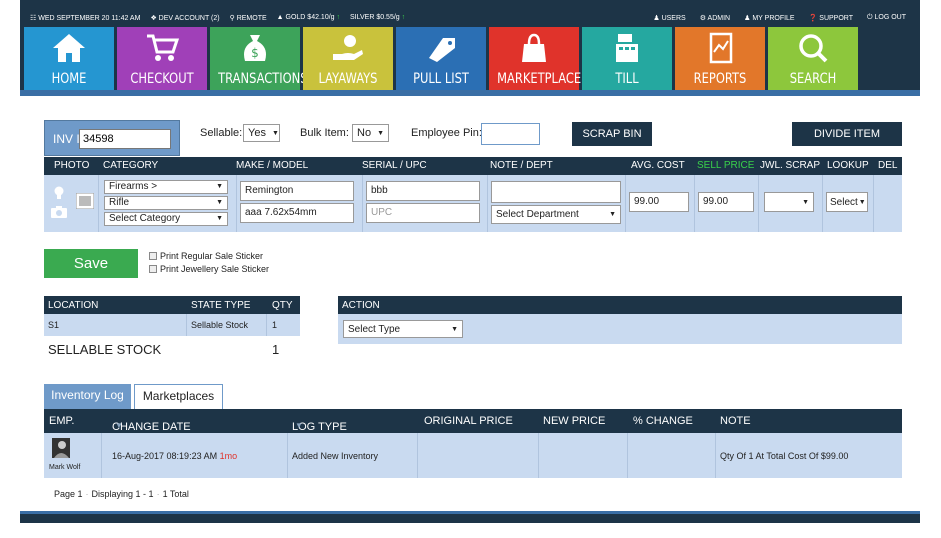 This screenshot has width=941, height=538. I want to click on sellable-value: Yes, so click(257, 133).